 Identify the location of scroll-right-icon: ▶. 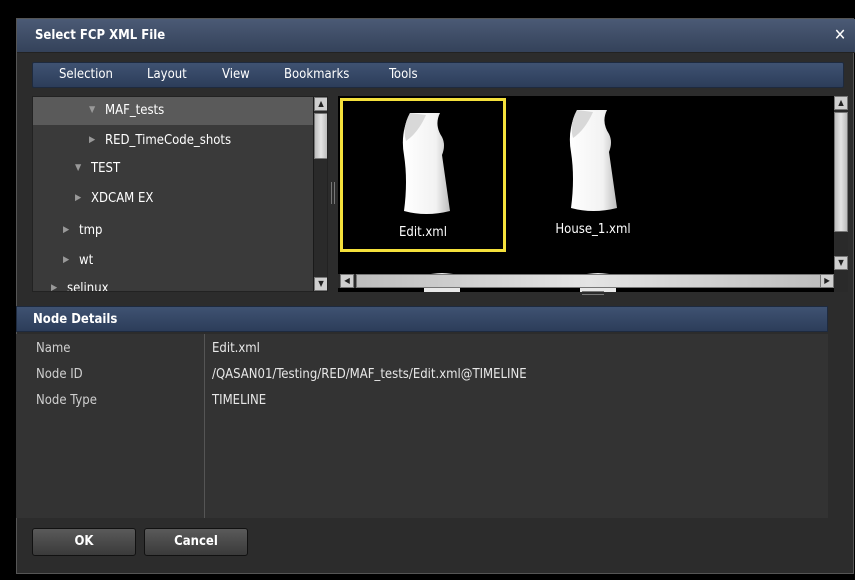
(827, 281).